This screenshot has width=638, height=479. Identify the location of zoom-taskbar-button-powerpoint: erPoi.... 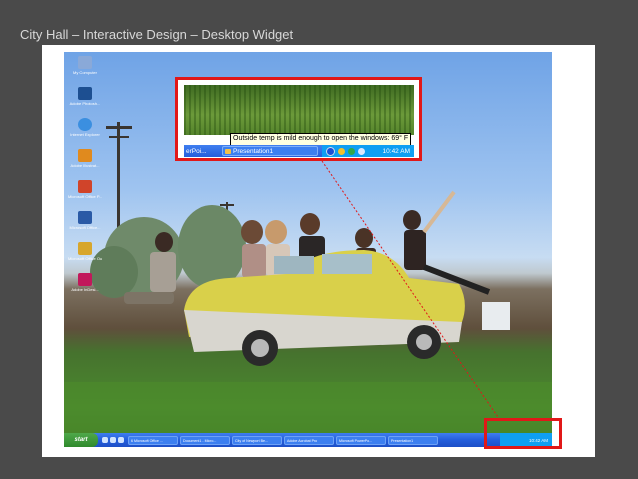
(203, 151).